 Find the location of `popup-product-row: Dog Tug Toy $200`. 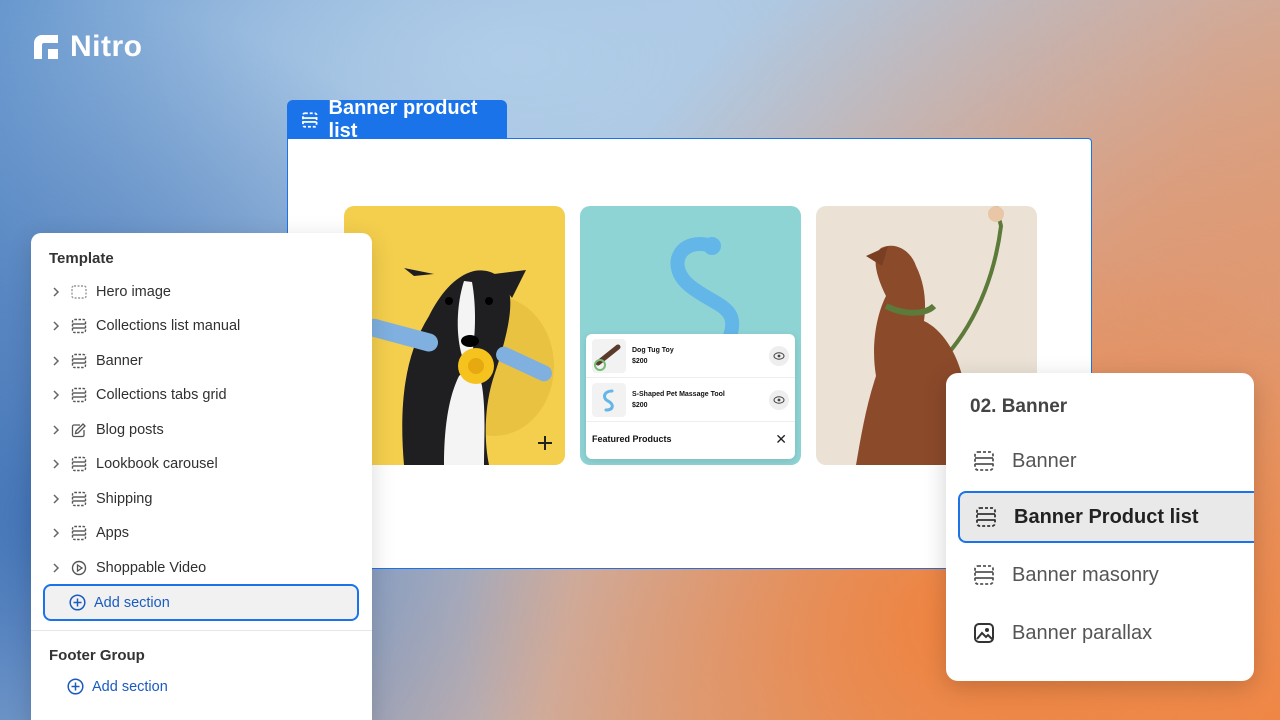

popup-product-row: Dog Tug Toy $200 is located at coordinates (690, 356).